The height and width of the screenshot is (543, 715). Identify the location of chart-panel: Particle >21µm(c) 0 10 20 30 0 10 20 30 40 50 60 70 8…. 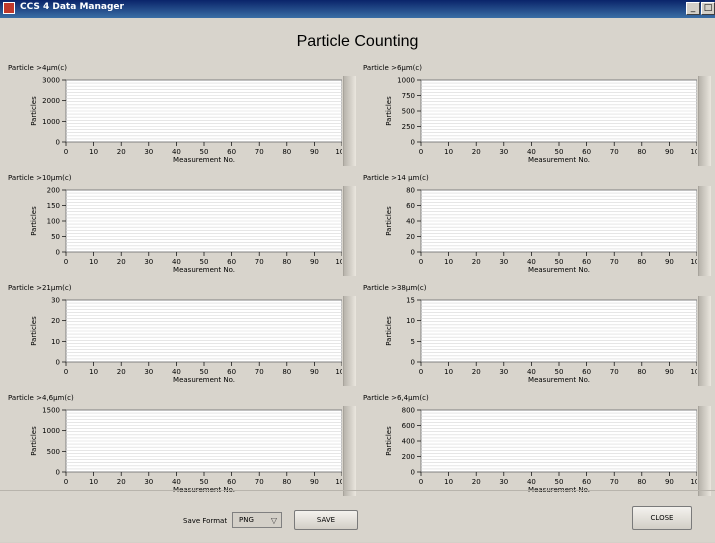
(182, 336).